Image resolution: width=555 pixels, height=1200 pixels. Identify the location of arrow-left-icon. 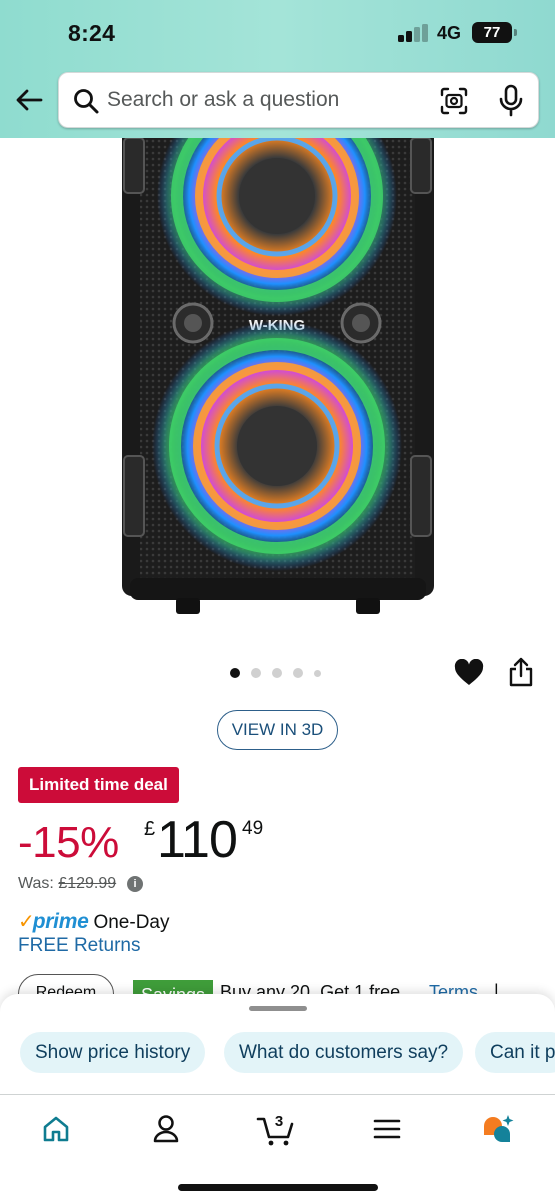
(29, 100).